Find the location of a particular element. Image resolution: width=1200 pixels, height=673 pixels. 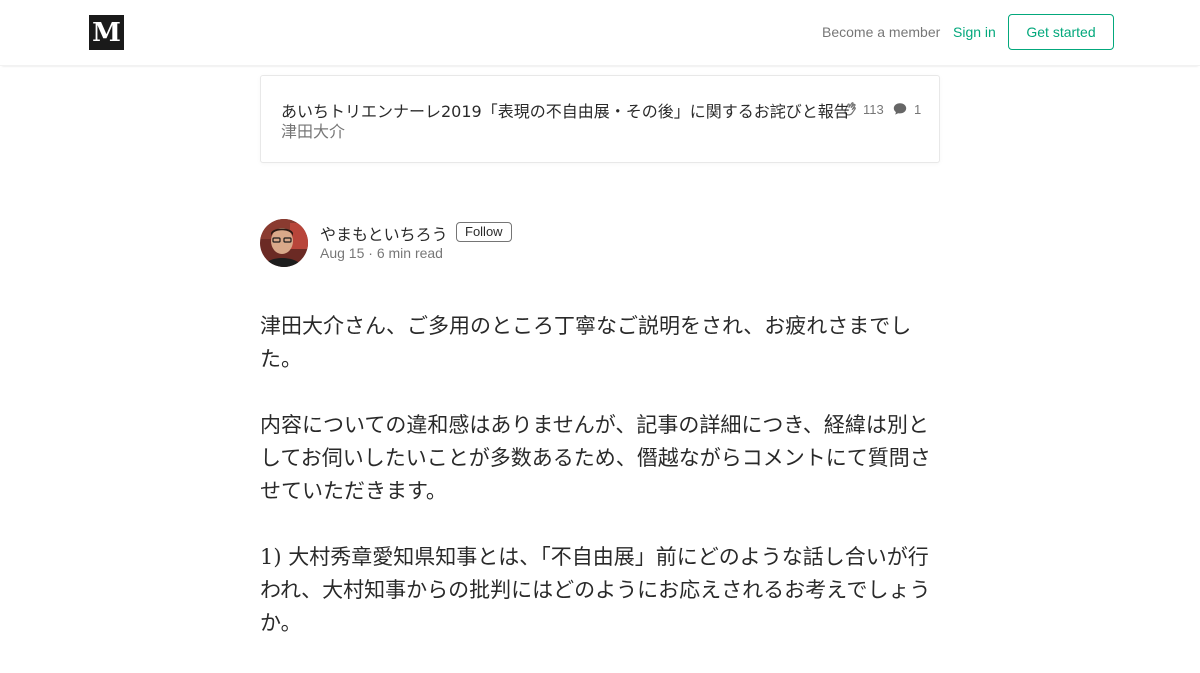

response-count-group: 1 is located at coordinates (906, 109).